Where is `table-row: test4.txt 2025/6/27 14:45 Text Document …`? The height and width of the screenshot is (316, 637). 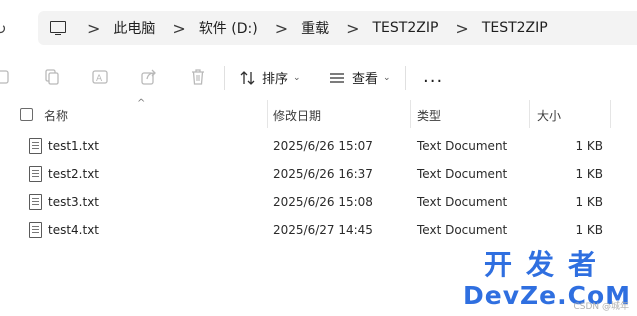
table-row: test4.txt 2025/6/27 14:45 Text Document … is located at coordinates (318, 230).